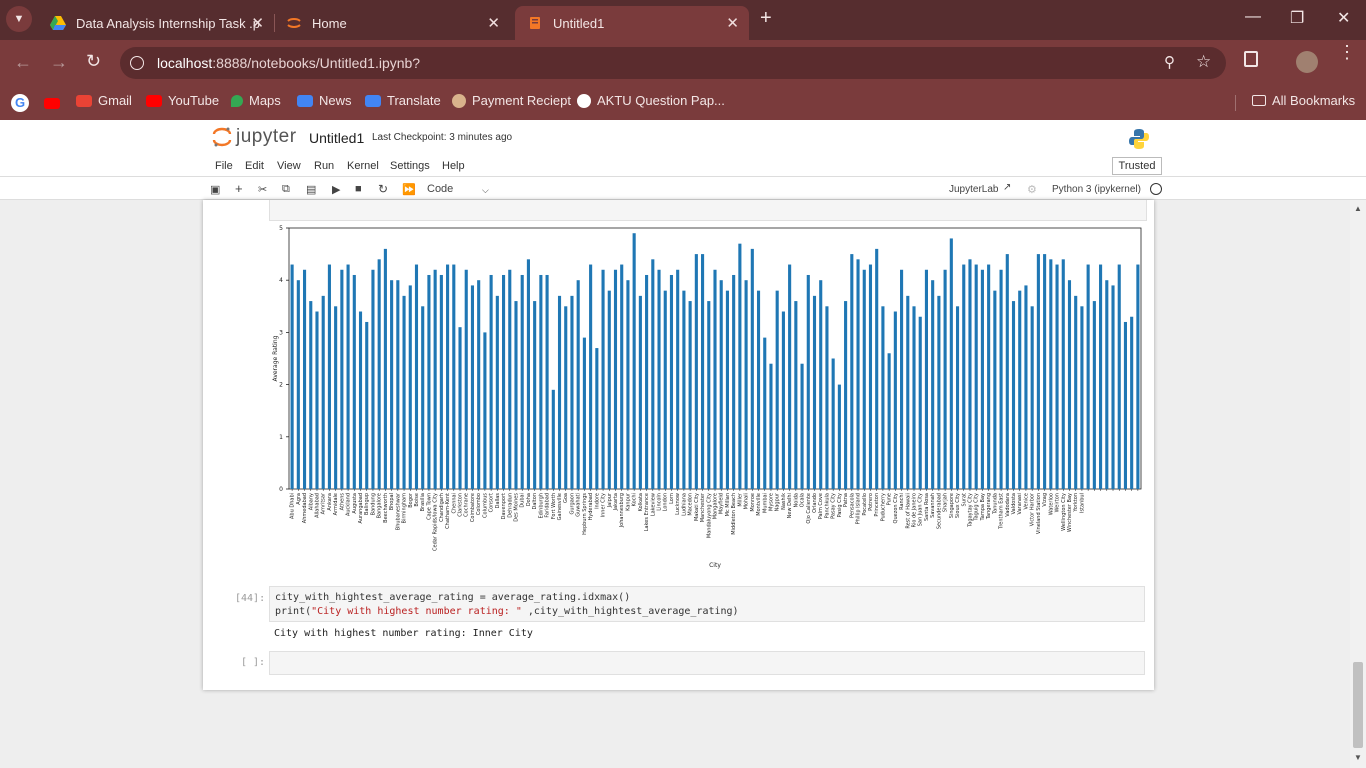  What do you see at coordinates (336, 138) in the screenshot?
I see `notebook-name: Untitled1` at bounding box center [336, 138].